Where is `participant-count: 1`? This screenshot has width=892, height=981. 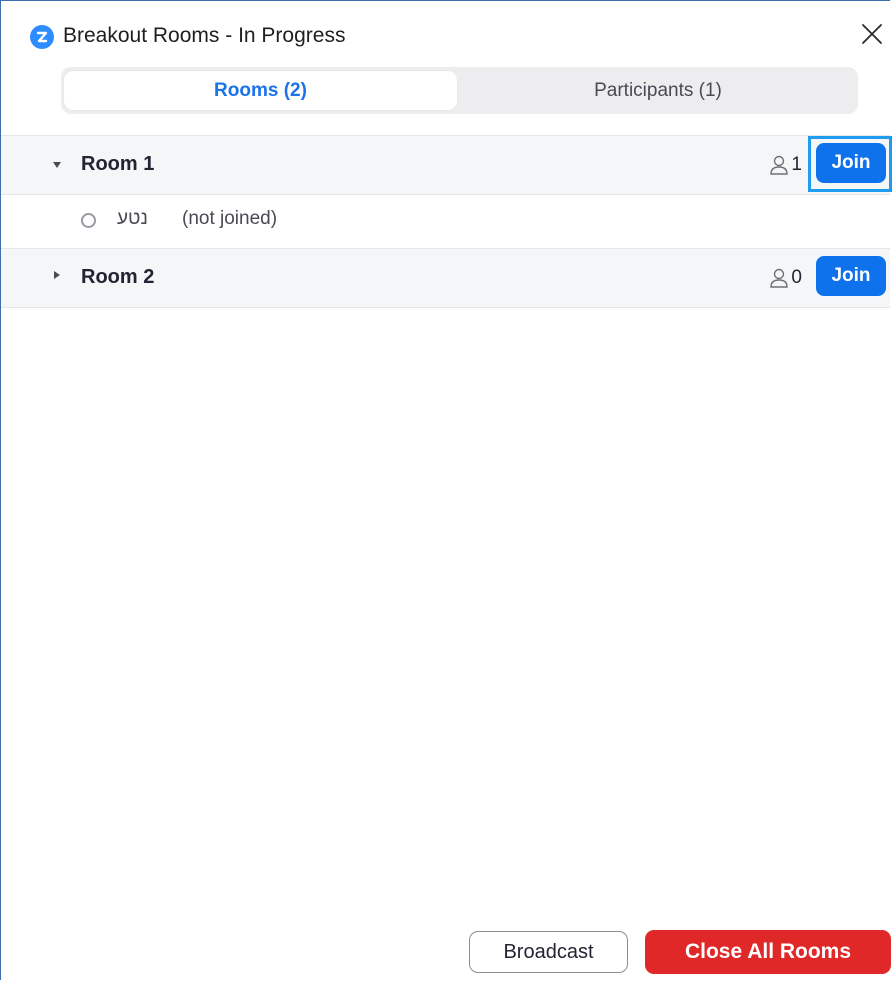
participant-count: 1 is located at coordinates (785, 165).